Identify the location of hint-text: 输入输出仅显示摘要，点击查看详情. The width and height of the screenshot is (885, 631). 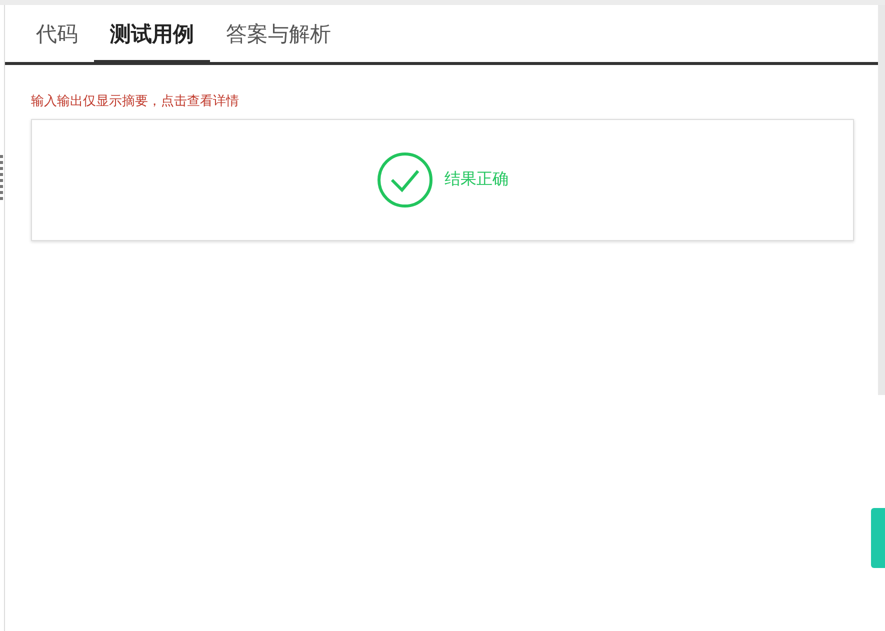
(135, 101).